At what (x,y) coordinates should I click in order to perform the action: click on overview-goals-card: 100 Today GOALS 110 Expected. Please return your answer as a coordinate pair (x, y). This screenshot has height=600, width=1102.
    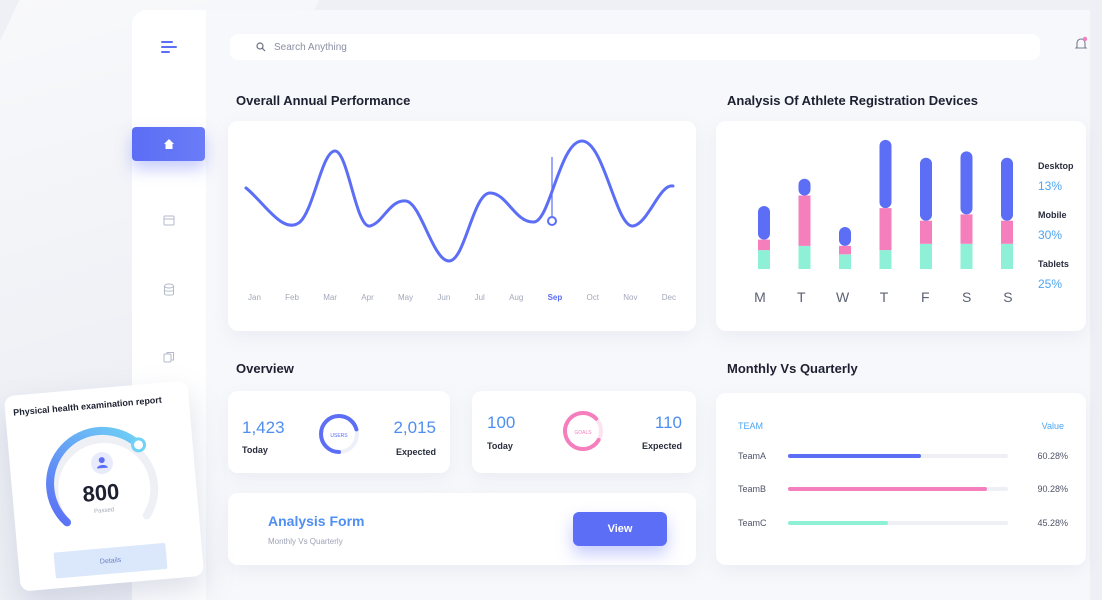
    Looking at the image, I should click on (584, 432).